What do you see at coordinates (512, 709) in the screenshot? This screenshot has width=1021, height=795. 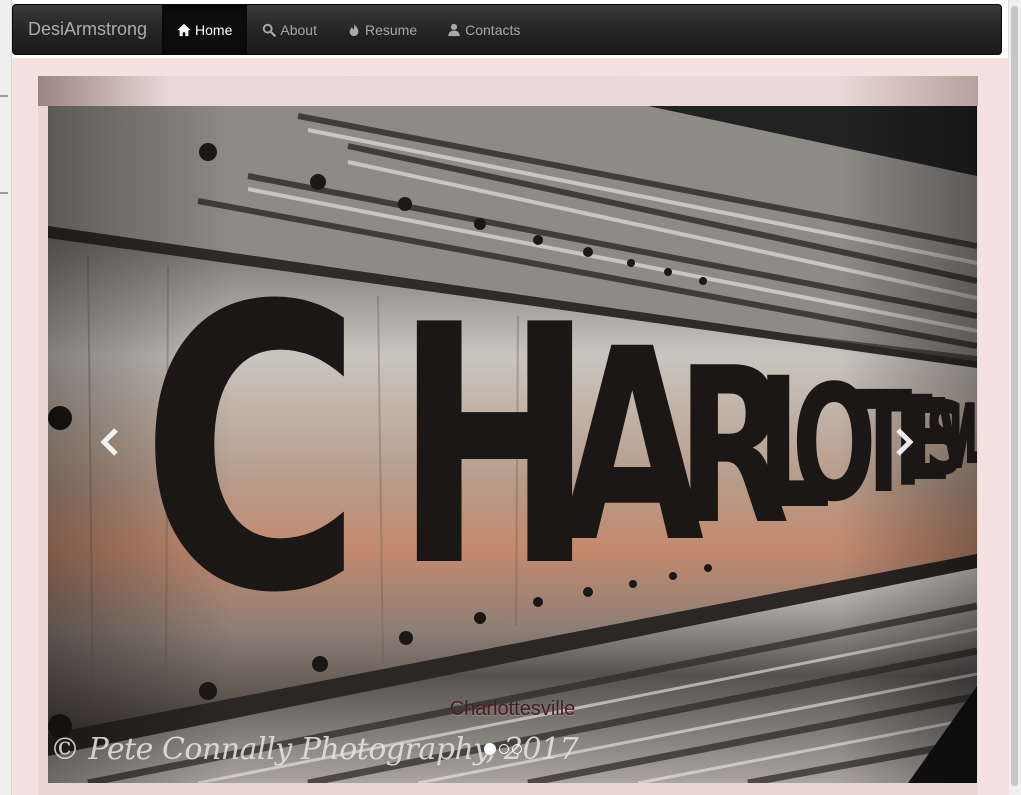 I see `slide-caption: Charlottesville` at bounding box center [512, 709].